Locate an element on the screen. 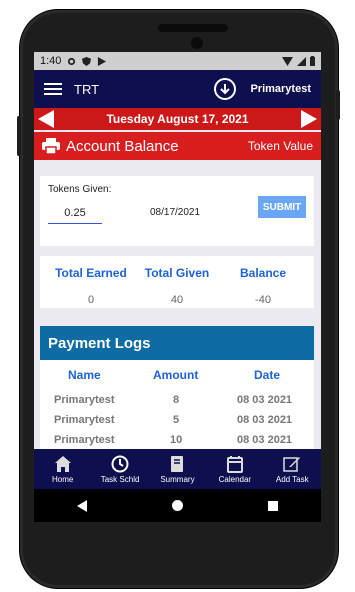 This screenshot has height=592, width=355. wifi-icon is located at coordinates (287, 61).